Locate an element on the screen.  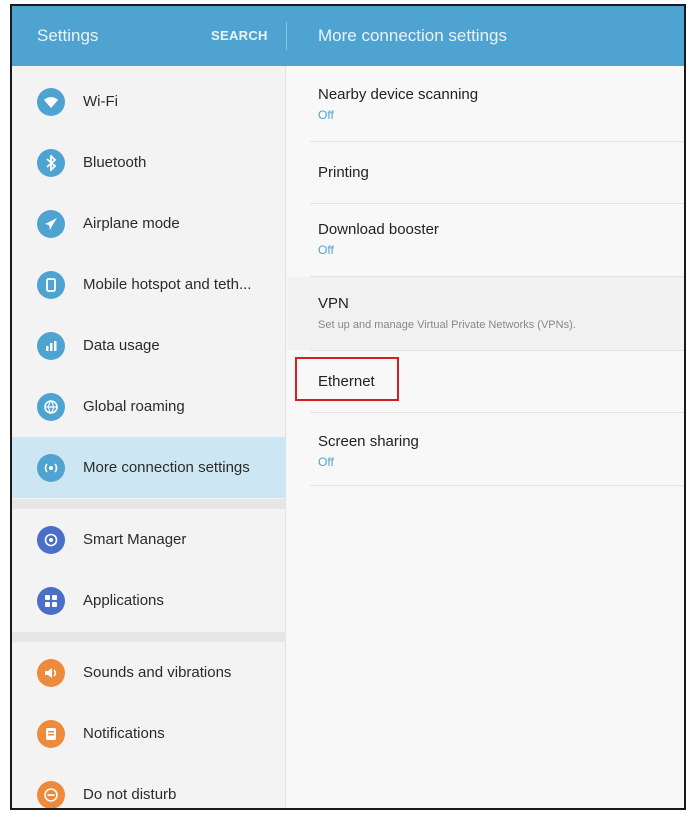
sidebar-item-data-usage: Data usage is located at coordinates (149, 345).